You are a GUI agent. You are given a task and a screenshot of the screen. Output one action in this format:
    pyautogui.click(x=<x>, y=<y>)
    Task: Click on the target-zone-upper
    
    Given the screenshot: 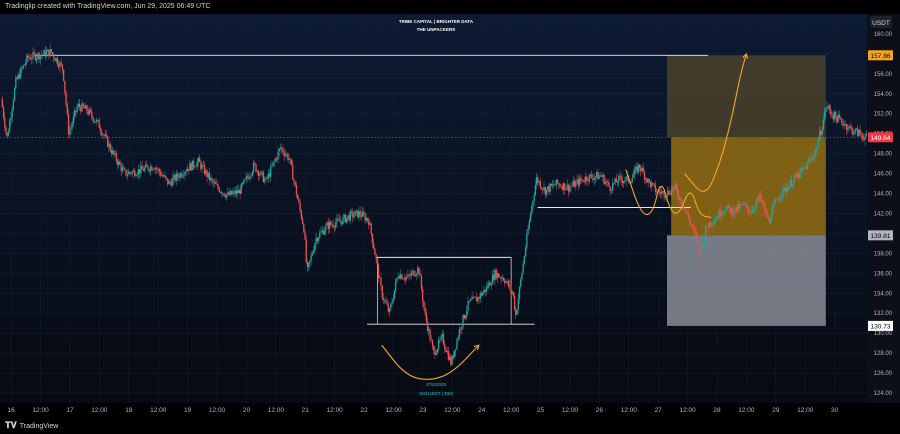 What is the action you would take?
    pyautogui.click(x=746, y=96)
    